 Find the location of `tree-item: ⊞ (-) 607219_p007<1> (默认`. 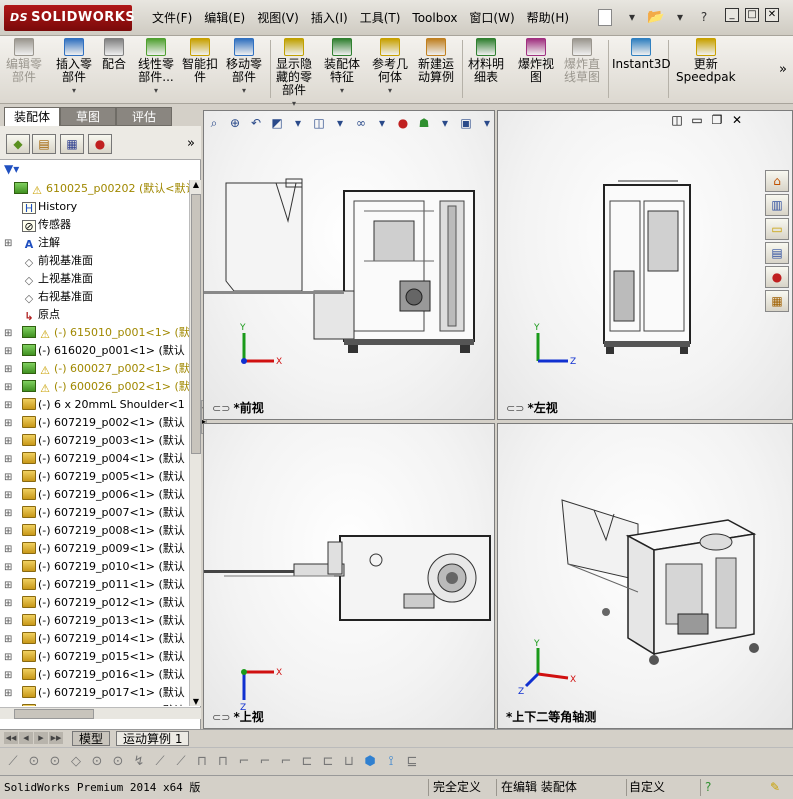

tree-item: ⊞ (-) 607219_p007<1> (默认 is located at coordinates (94, 513).